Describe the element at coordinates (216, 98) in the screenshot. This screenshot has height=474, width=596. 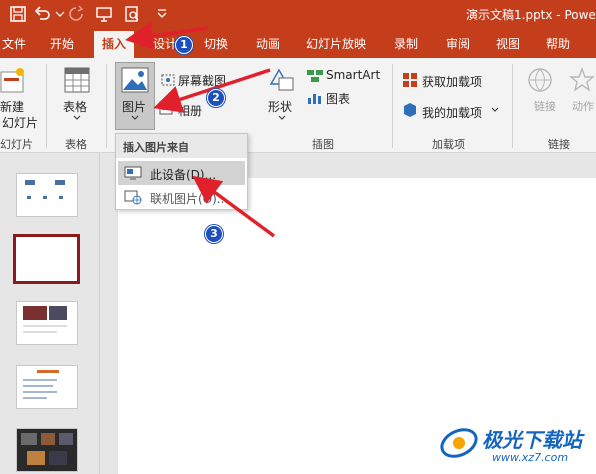
I see `step-marker-2: 2` at that location.